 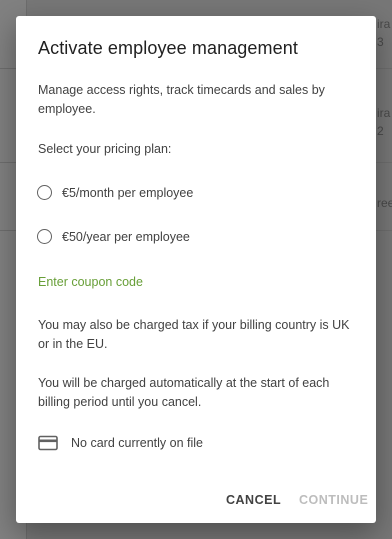 I want to click on plan-prompt: Select your pricing plan:, so click(x=105, y=149).